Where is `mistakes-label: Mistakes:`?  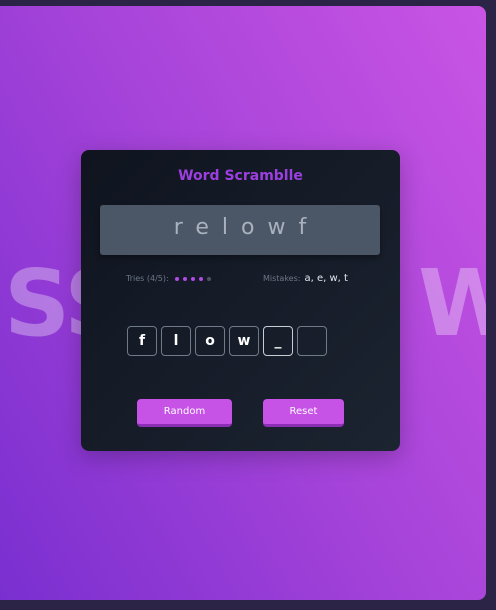
mistakes-label: Mistakes: is located at coordinates (282, 278).